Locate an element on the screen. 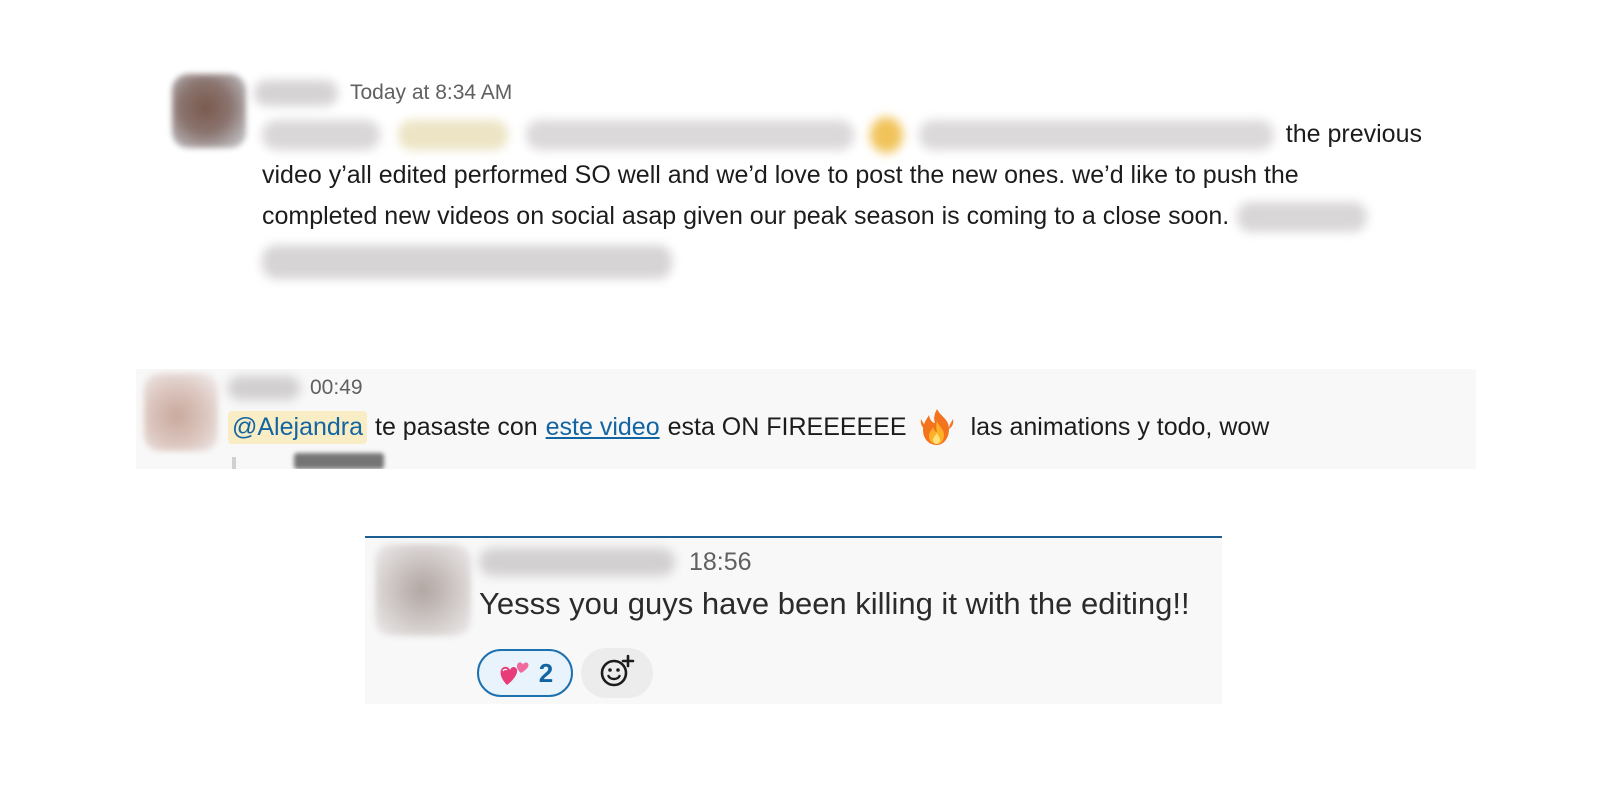 Image resolution: width=1600 pixels, height=800 pixels. video-link: este video is located at coordinates (603, 427).